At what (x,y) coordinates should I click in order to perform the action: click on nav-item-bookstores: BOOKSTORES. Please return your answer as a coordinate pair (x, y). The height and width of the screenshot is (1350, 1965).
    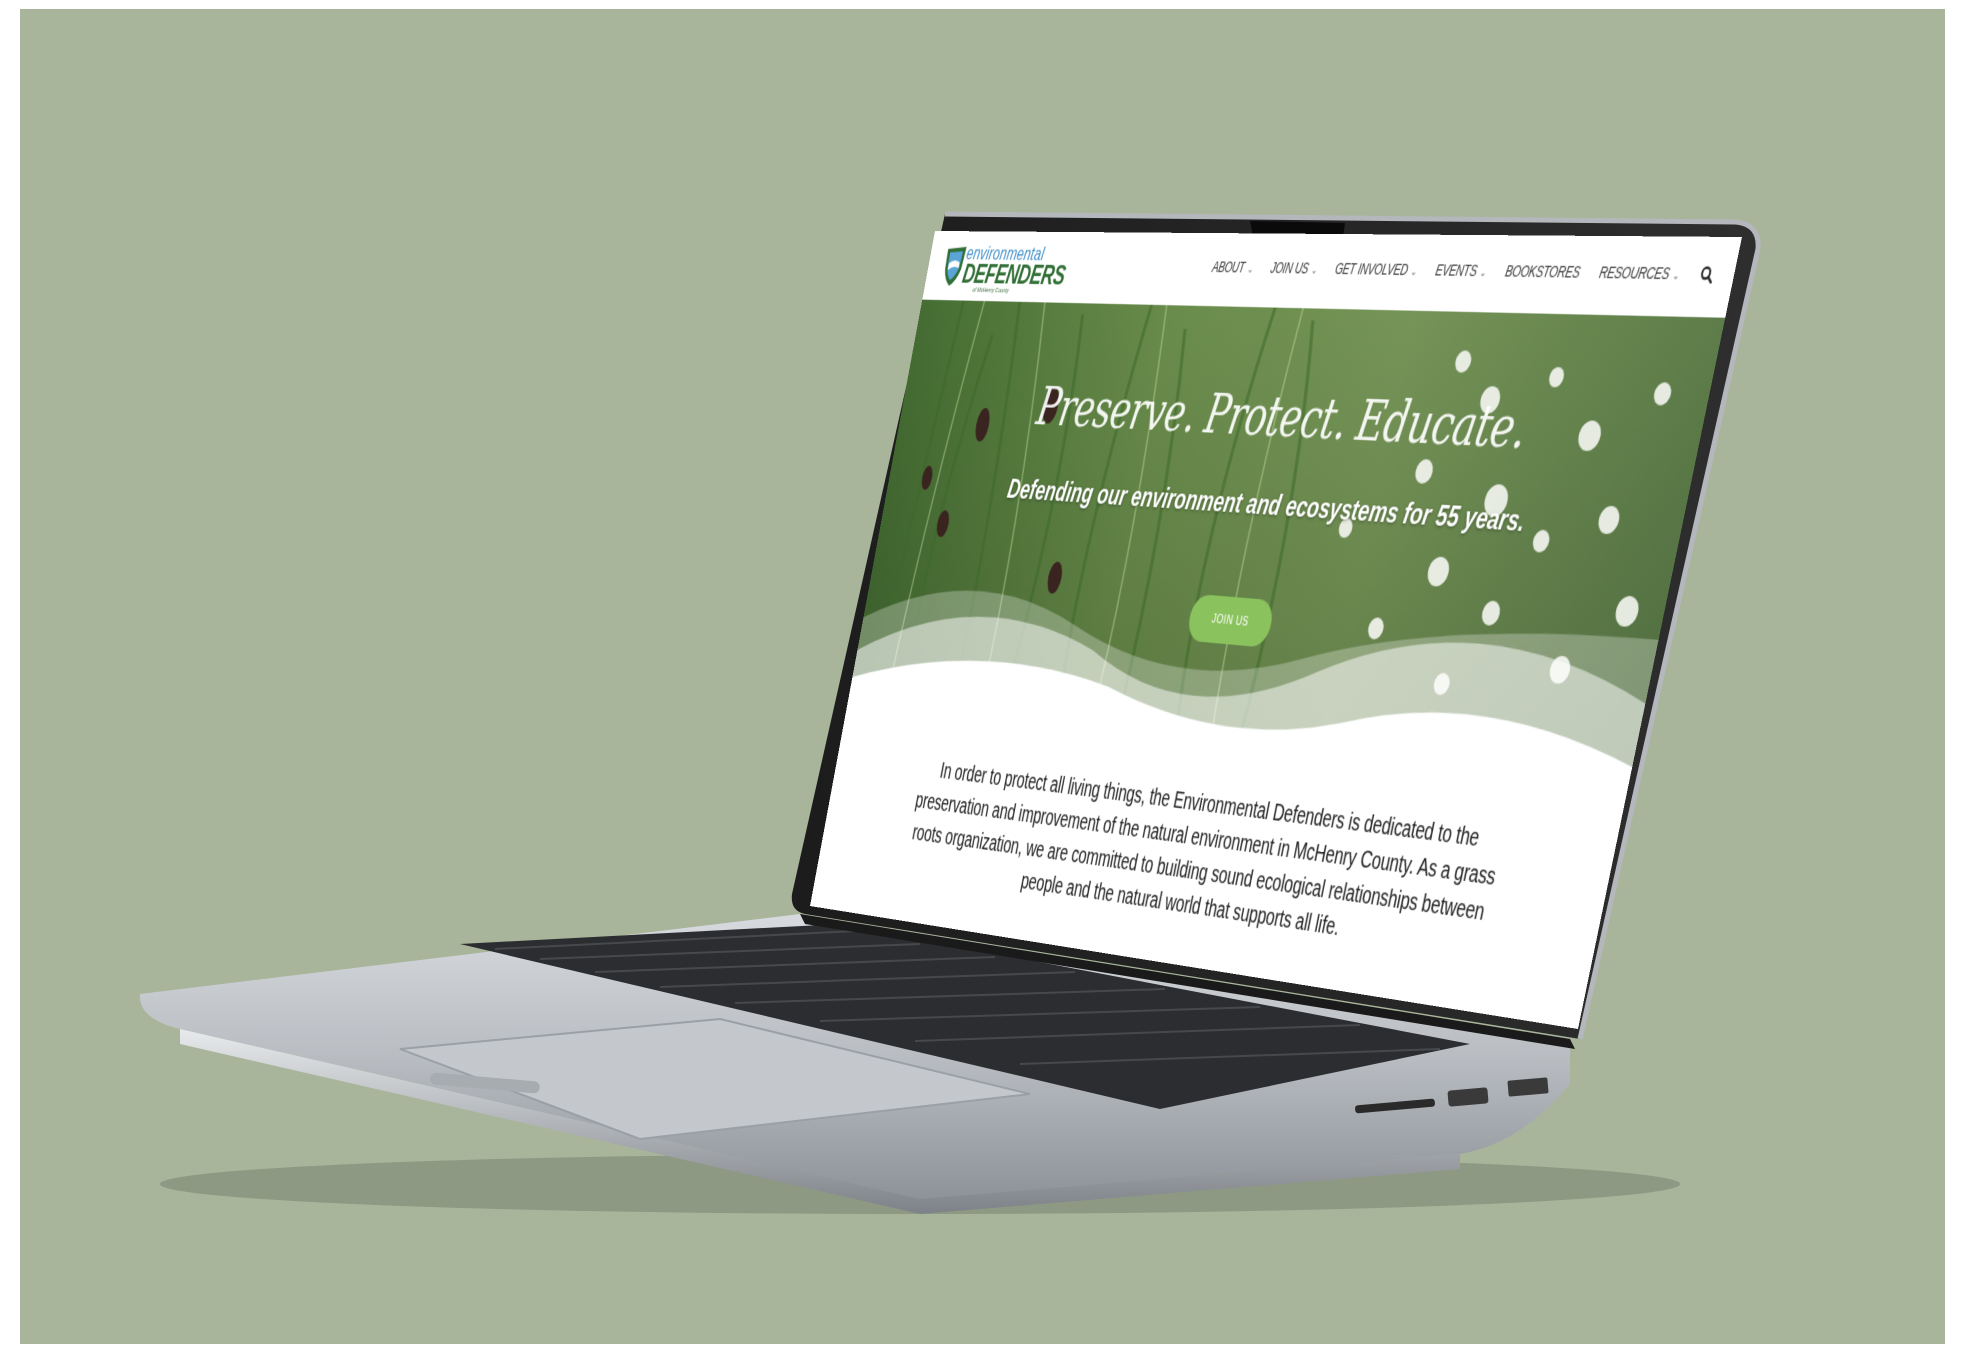
    Looking at the image, I should click on (1543, 272).